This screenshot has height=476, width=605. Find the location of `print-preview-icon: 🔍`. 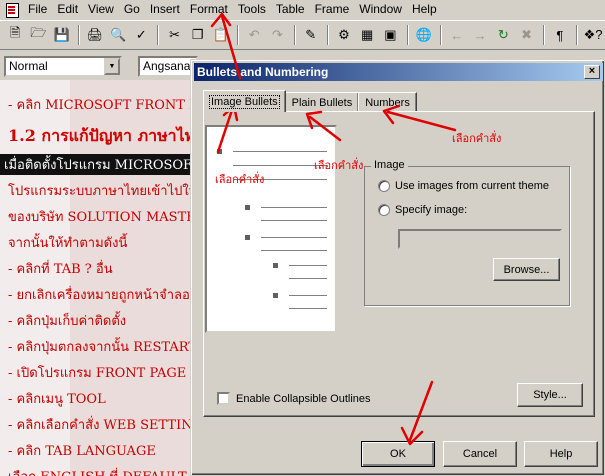

print-preview-icon: 🔍 is located at coordinates (118, 35).